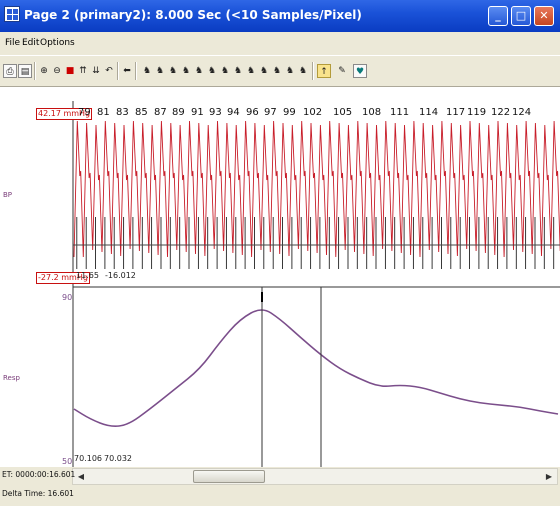 Image resolution: width=560 pixels, height=506 pixels. Describe the element at coordinates (225, 71) in the screenshot. I see `marker-w-icon: ♞` at that location.